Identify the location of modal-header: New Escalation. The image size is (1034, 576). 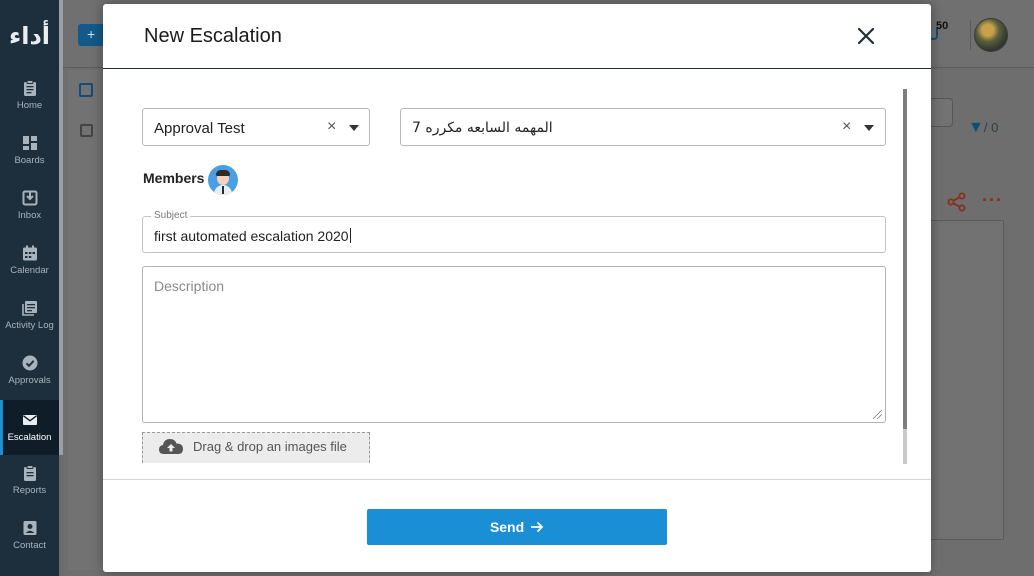
(517, 36).